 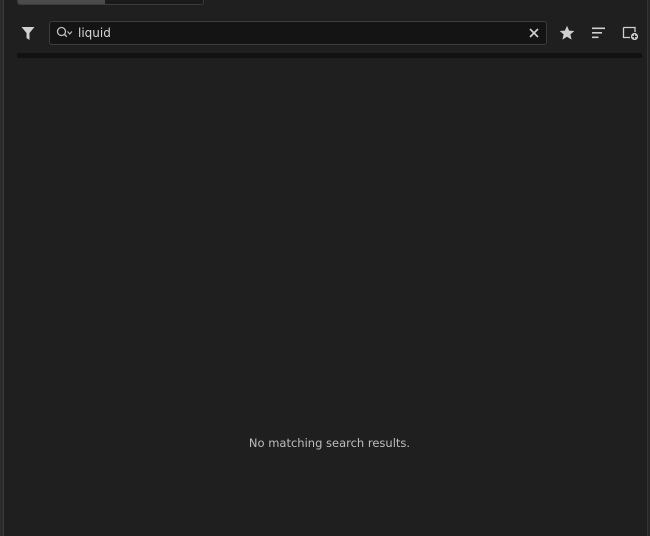 I want to click on star-icon, so click(x=567, y=32).